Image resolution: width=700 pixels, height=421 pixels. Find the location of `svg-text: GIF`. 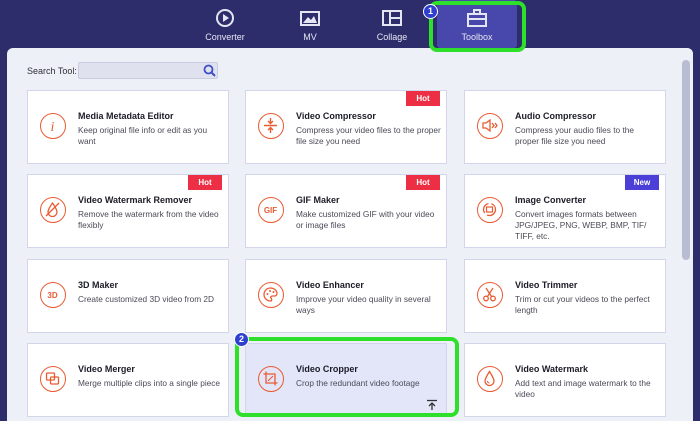

svg-text: GIF is located at coordinates (270, 210).